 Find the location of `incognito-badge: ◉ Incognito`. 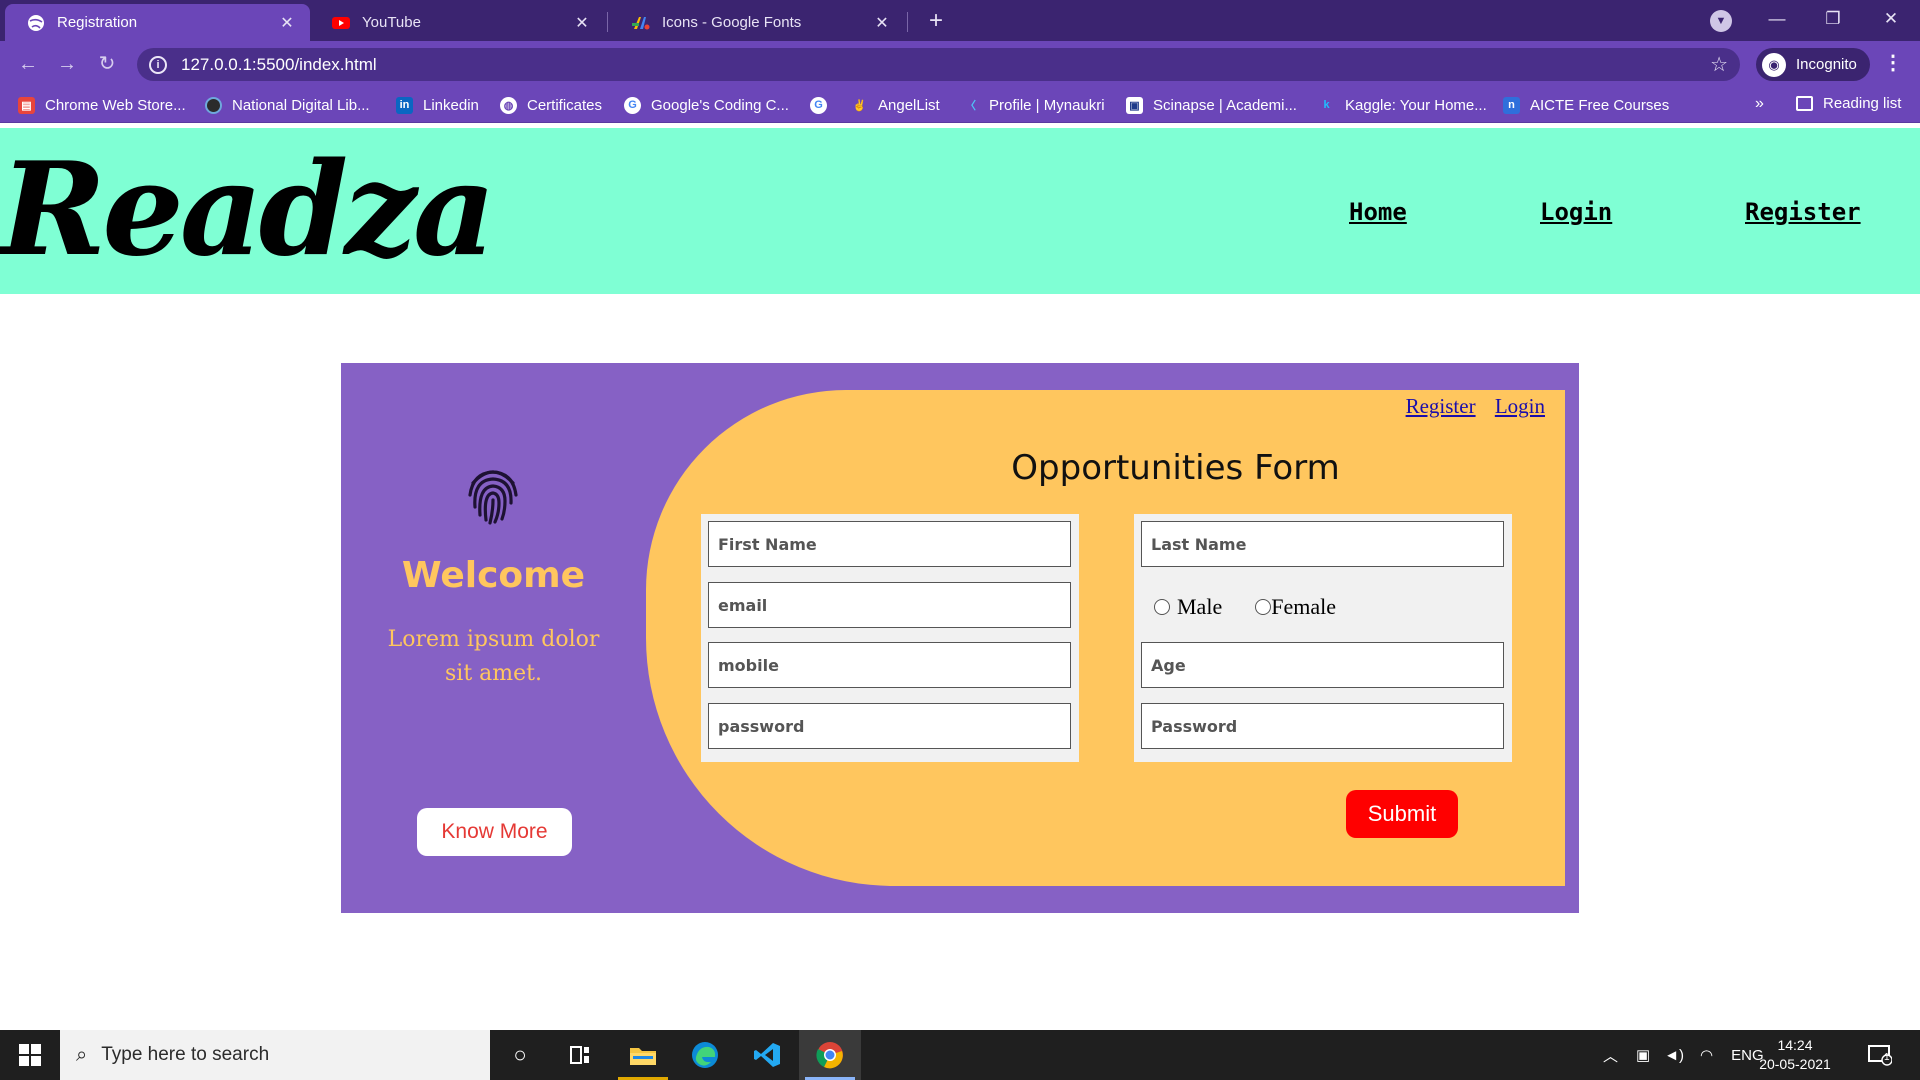

incognito-badge: ◉ Incognito is located at coordinates (1813, 64).